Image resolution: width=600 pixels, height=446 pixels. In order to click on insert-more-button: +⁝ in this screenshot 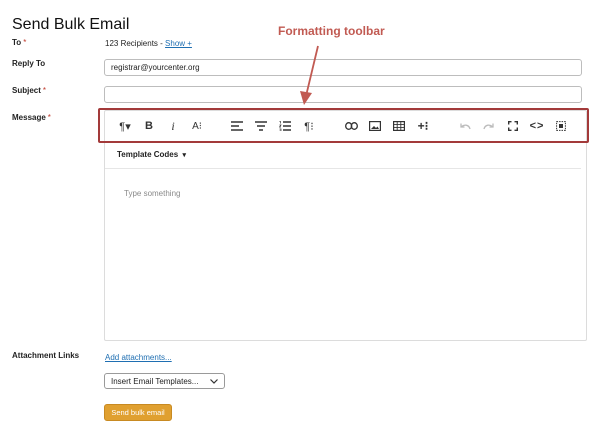, I will do `click(423, 126)`.